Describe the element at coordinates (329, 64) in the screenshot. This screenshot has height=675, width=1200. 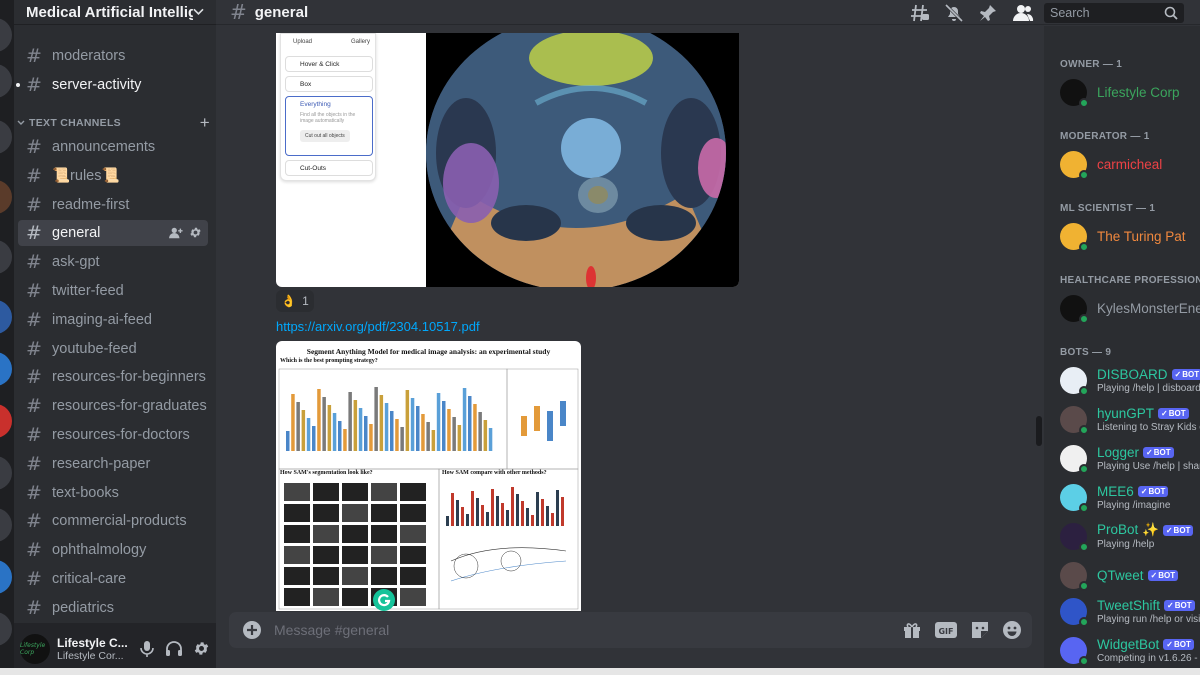
I see `hover-click-option: Hover & Click` at that location.